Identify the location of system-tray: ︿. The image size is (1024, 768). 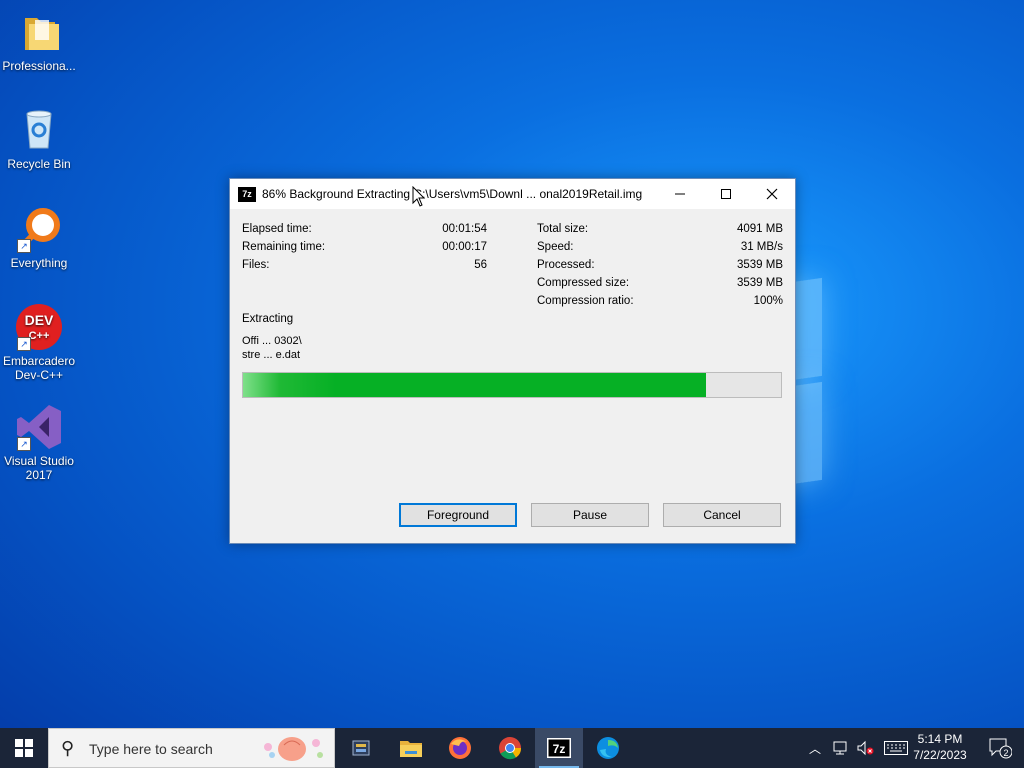
(857, 748).